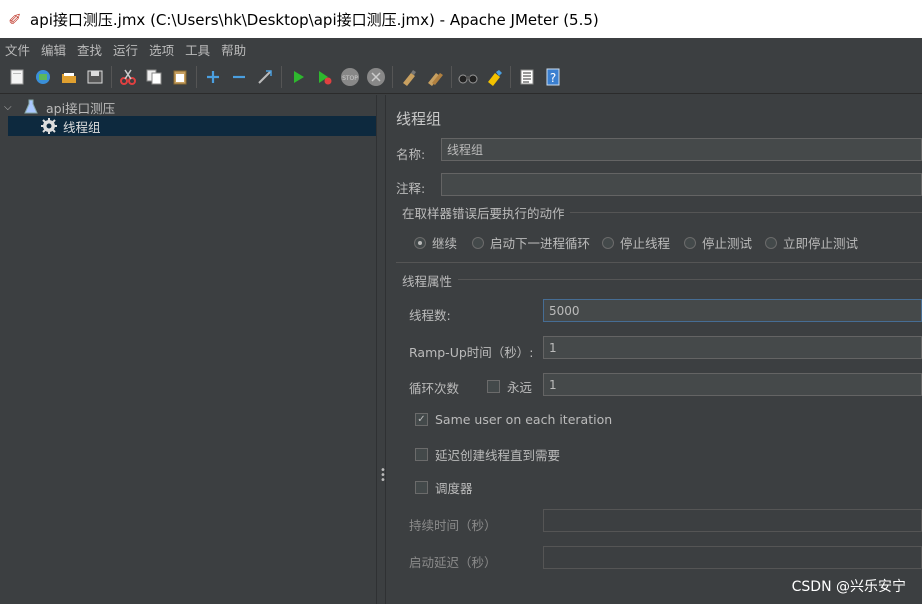 This screenshot has height=604, width=922. Describe the element at coordinates (454, 488) in the screenshot. I see `checkbox-label: 调度器` at that location.